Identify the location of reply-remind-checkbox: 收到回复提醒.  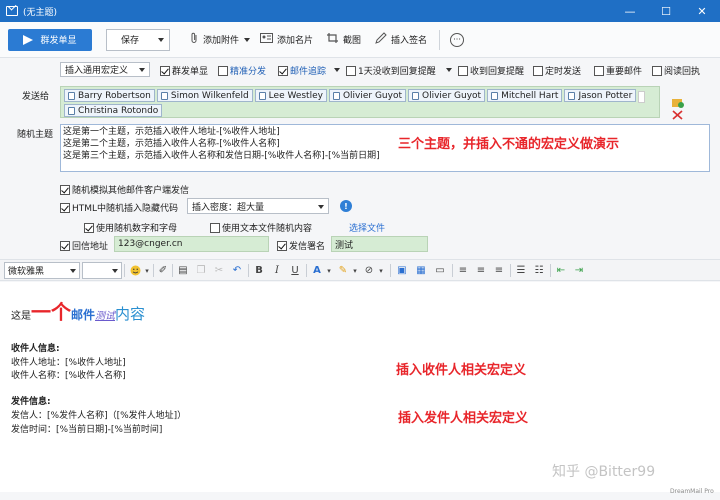
(491, 70).